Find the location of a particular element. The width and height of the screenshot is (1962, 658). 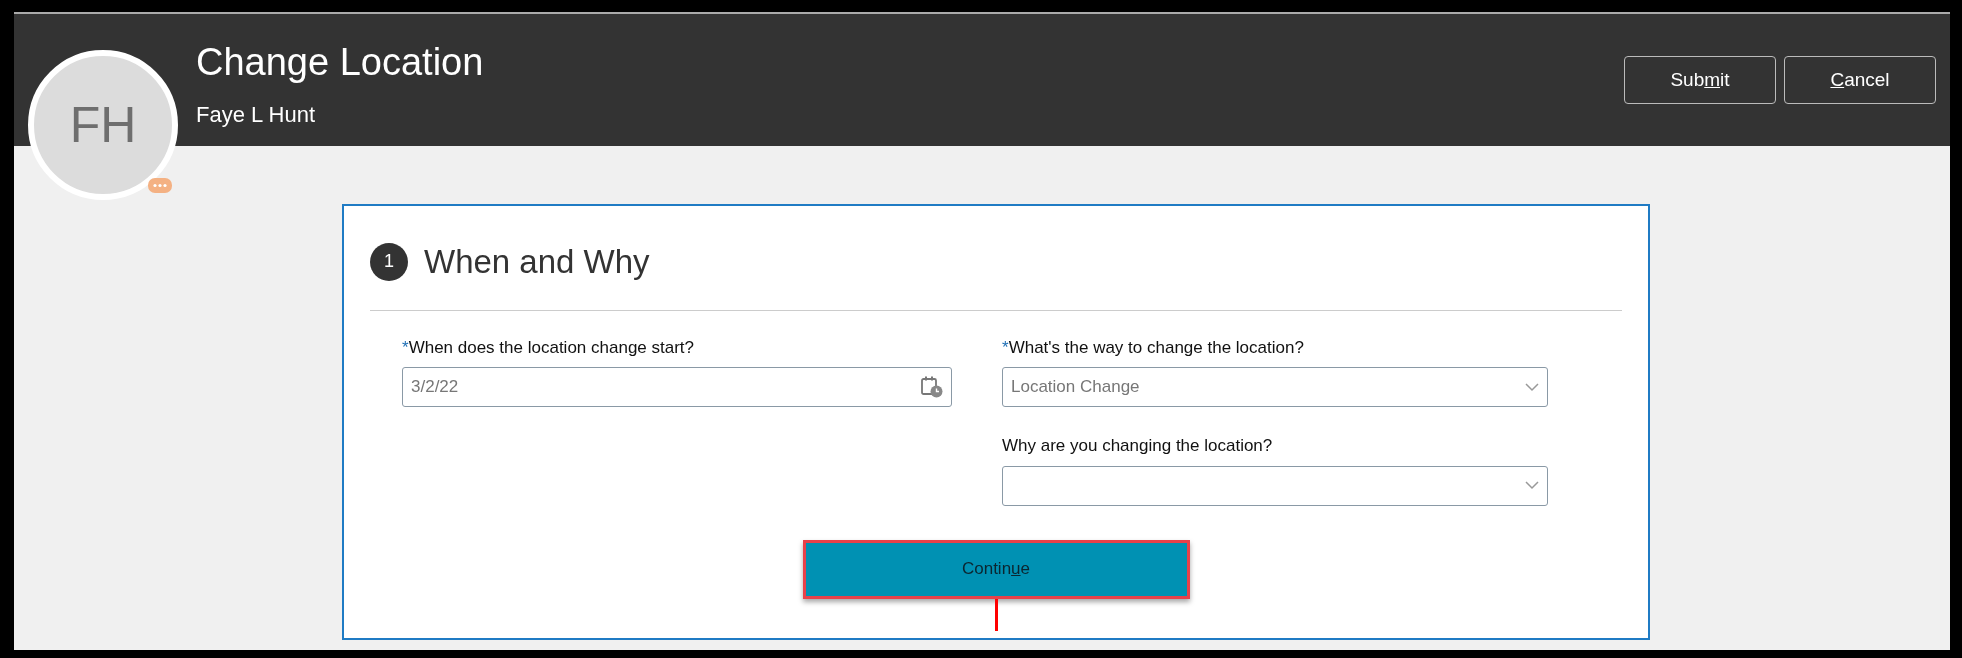

page-title: Change Location is located at coordinates (340, 62).